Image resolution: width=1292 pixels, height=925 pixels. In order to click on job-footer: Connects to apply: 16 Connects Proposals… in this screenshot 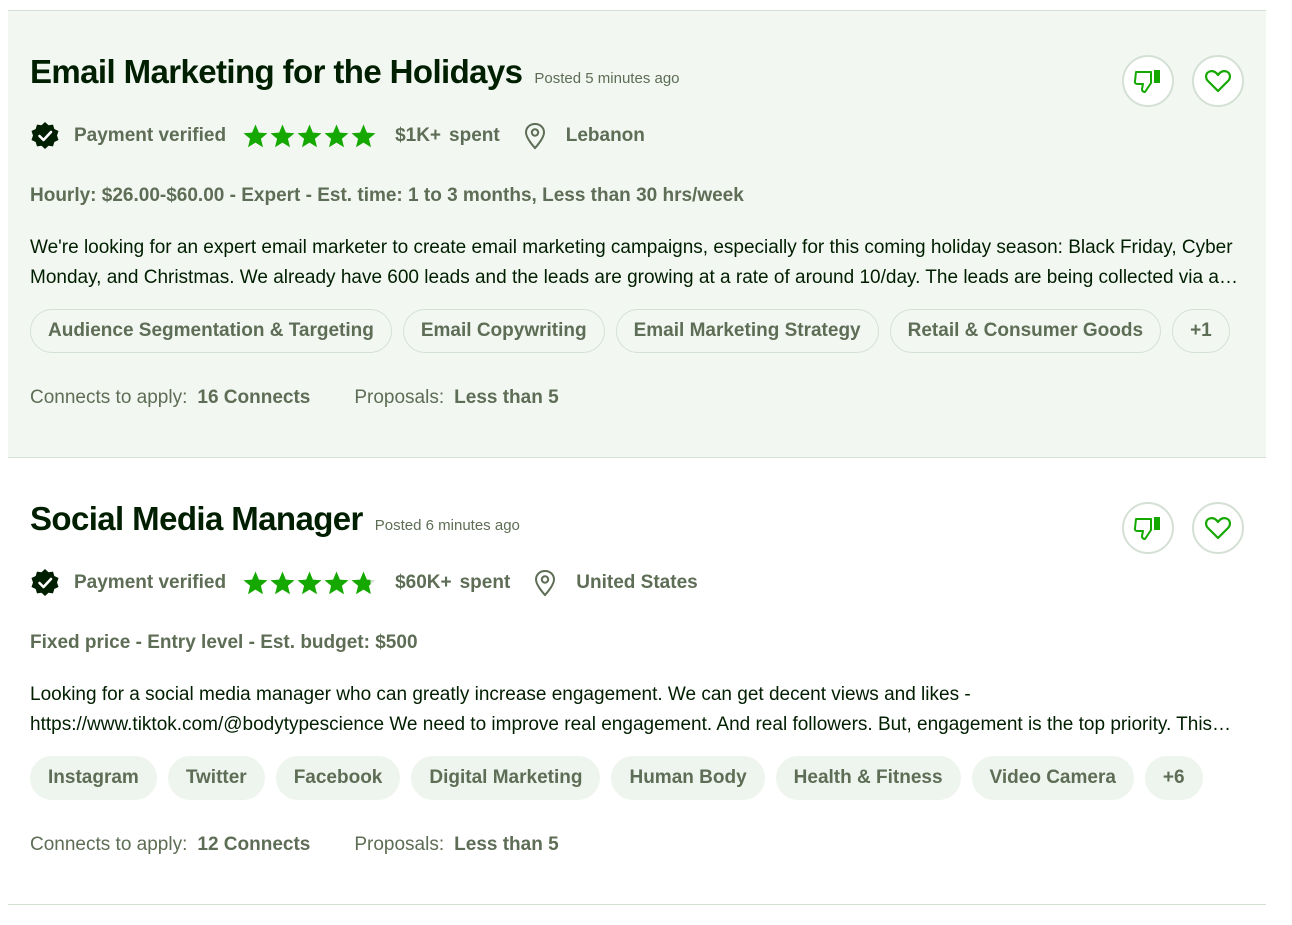, I will do `click(294, 398)`.